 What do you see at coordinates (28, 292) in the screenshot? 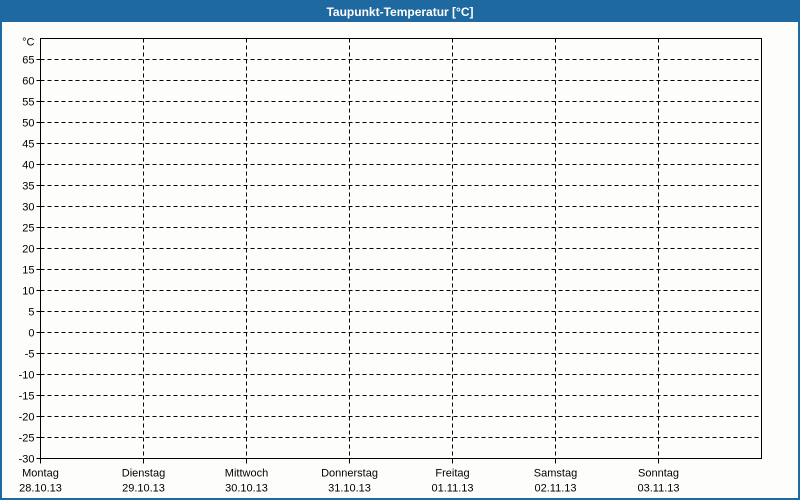
I see `y-tick-label: 10` at bounding box center [28, 292].